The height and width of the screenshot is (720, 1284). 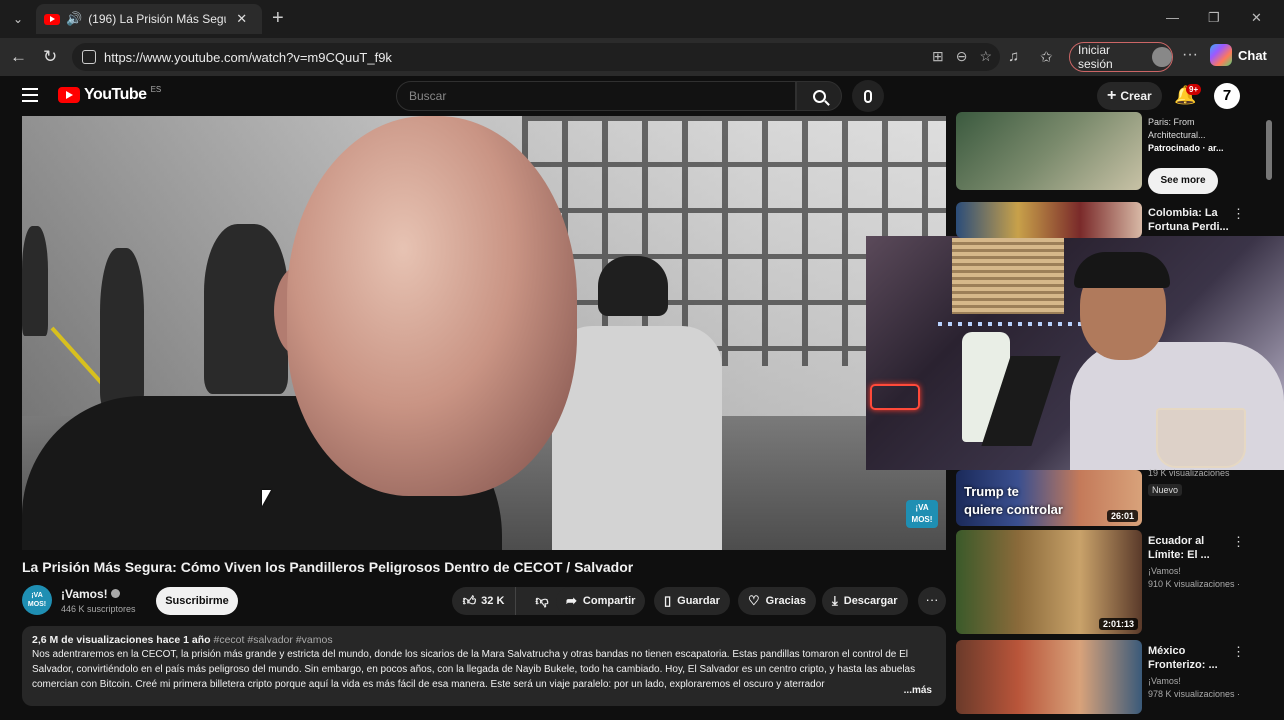 I want to click on search-button, so click(x=819, y=96).